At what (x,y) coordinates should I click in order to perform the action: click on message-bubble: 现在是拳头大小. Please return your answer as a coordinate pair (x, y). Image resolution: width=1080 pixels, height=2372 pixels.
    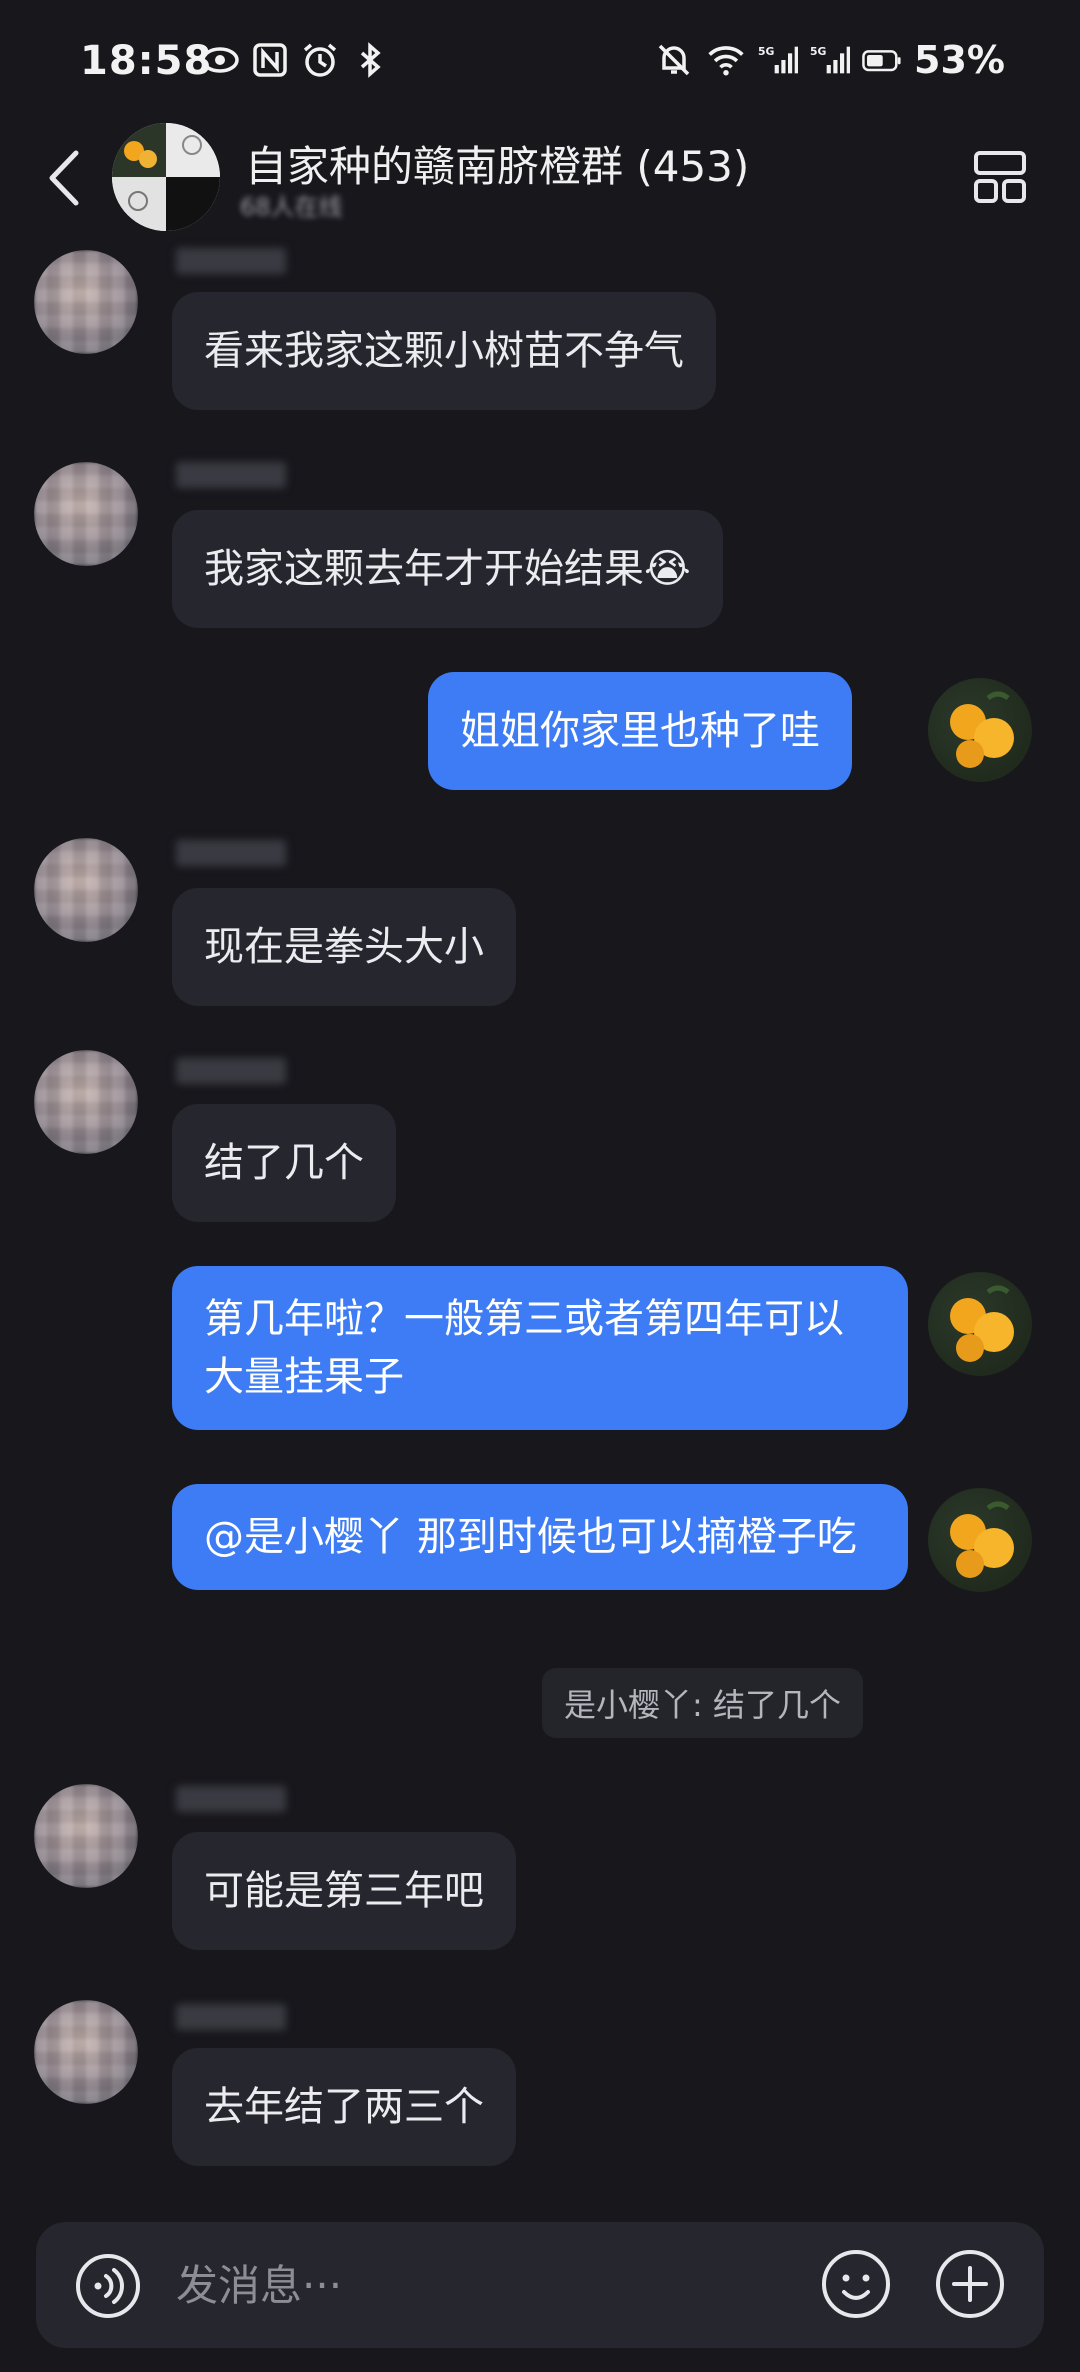
    Looking at the image, I should click on (344, 947).